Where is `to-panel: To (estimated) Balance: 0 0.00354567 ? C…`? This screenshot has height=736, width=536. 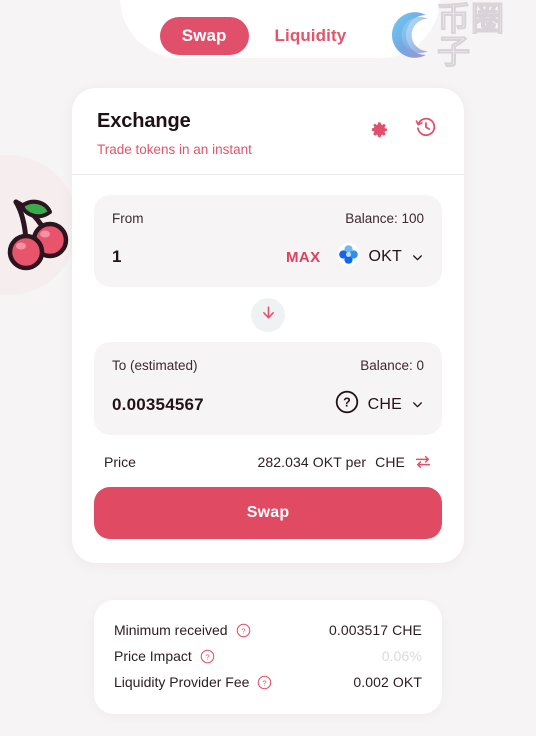
to-panel: To (estimated) Balance: 0 0.00354567 ? C… is located at coordinates (268, 388).